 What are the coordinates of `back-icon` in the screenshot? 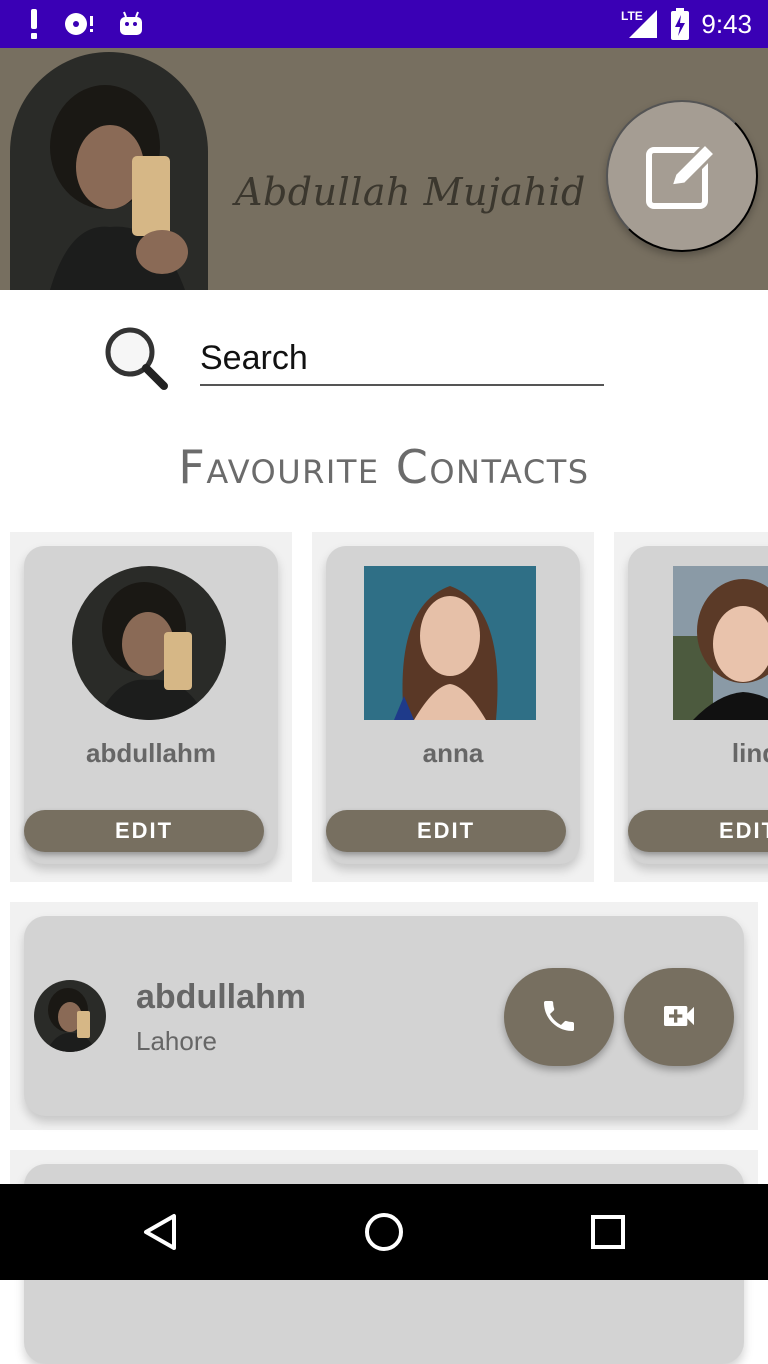 It's located at (160, 1232).